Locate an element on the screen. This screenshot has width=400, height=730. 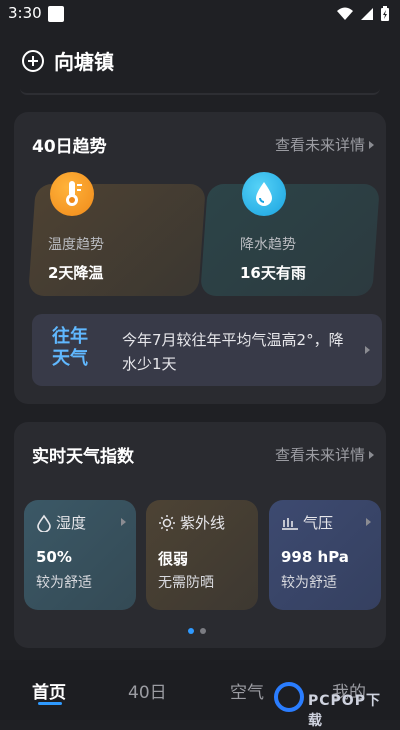
tab-air: 空气 is located at coordinates (247, 690).